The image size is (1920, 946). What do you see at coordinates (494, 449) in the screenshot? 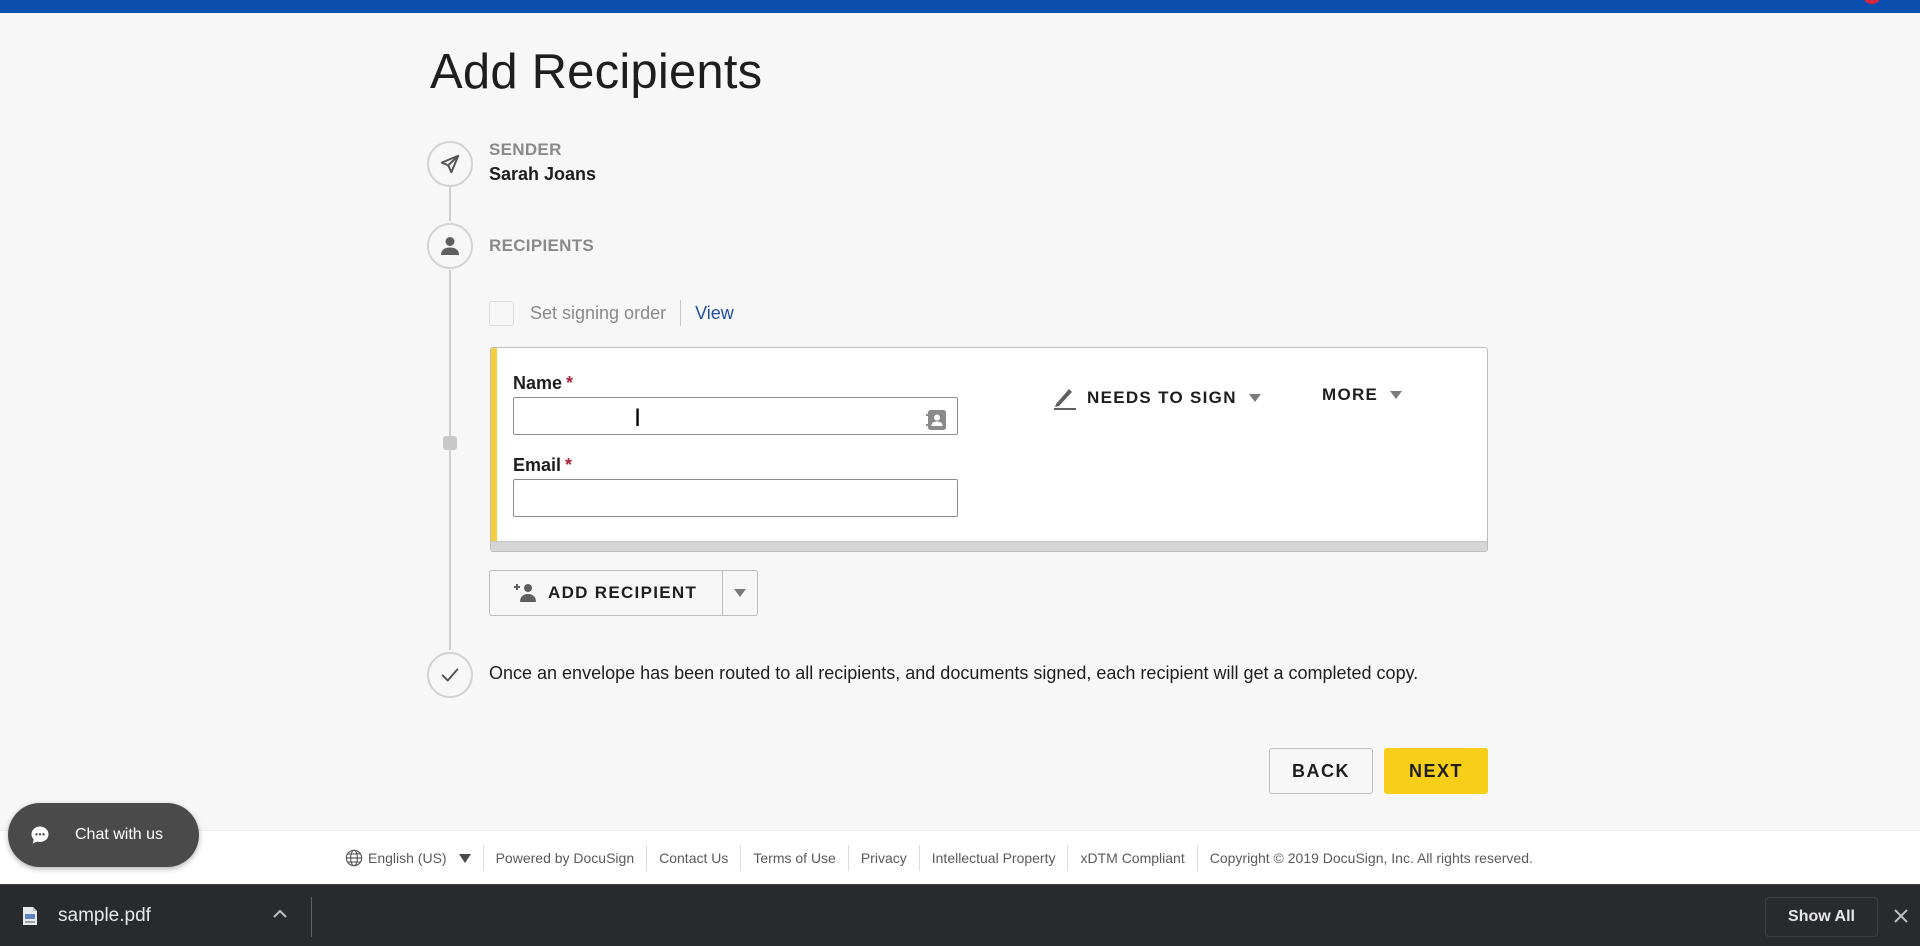
I see `recipient-color-accent` at bounding box center [494, 449].